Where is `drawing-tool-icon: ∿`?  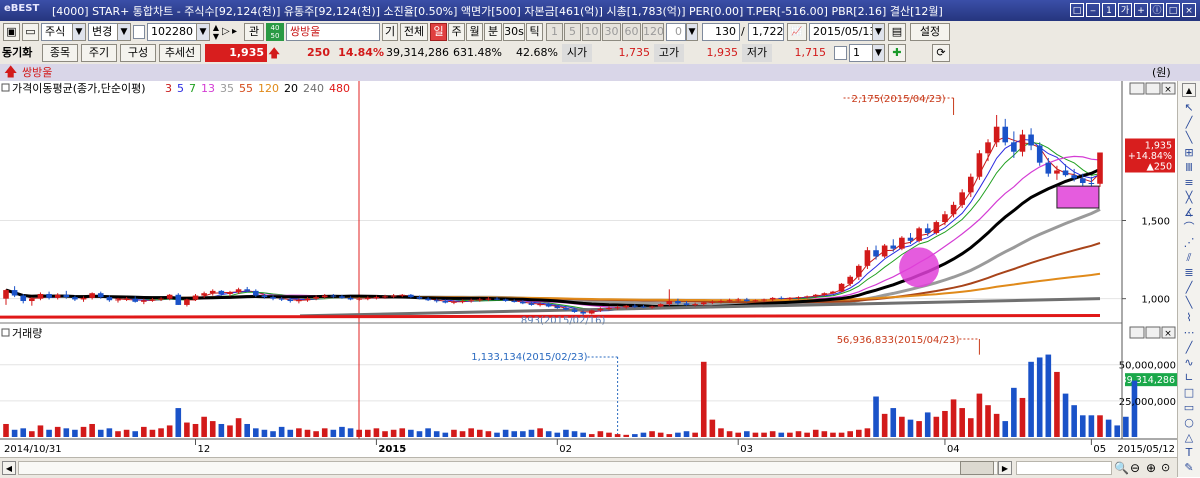
drawing-tool-icon: ∿ is located at coordinates (1189, 363).